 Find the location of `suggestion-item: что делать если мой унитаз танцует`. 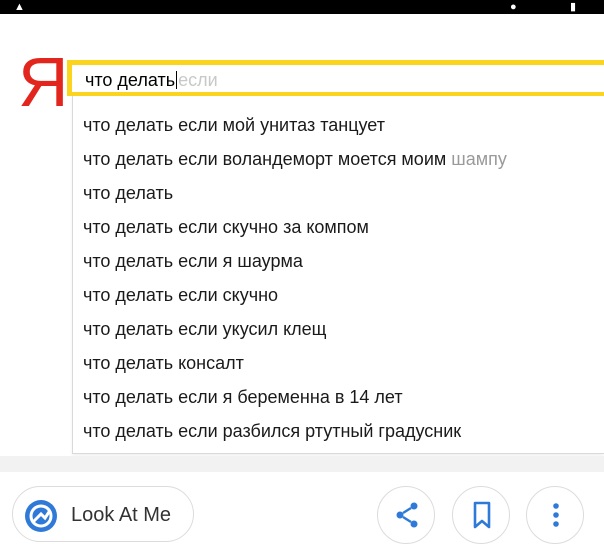

suggestion-item: что делать если мой унитаз танцует is located at coordinates (234, 125).